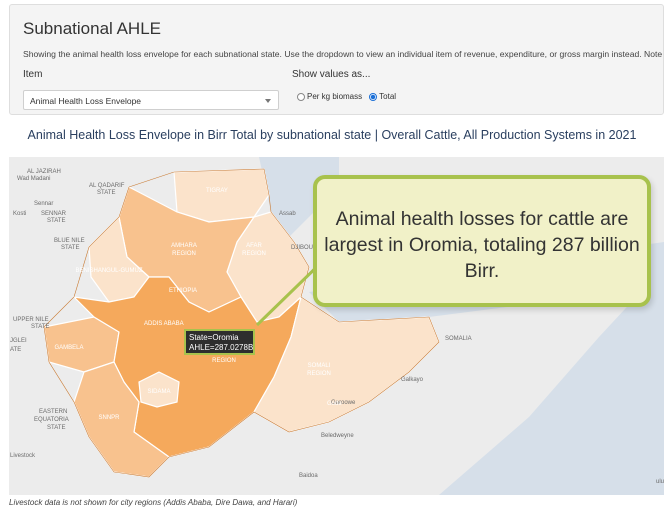  Describe the element at coordinates (43, 204) in the screenshot. I see `label-sennar-city: Sennar` at that location.